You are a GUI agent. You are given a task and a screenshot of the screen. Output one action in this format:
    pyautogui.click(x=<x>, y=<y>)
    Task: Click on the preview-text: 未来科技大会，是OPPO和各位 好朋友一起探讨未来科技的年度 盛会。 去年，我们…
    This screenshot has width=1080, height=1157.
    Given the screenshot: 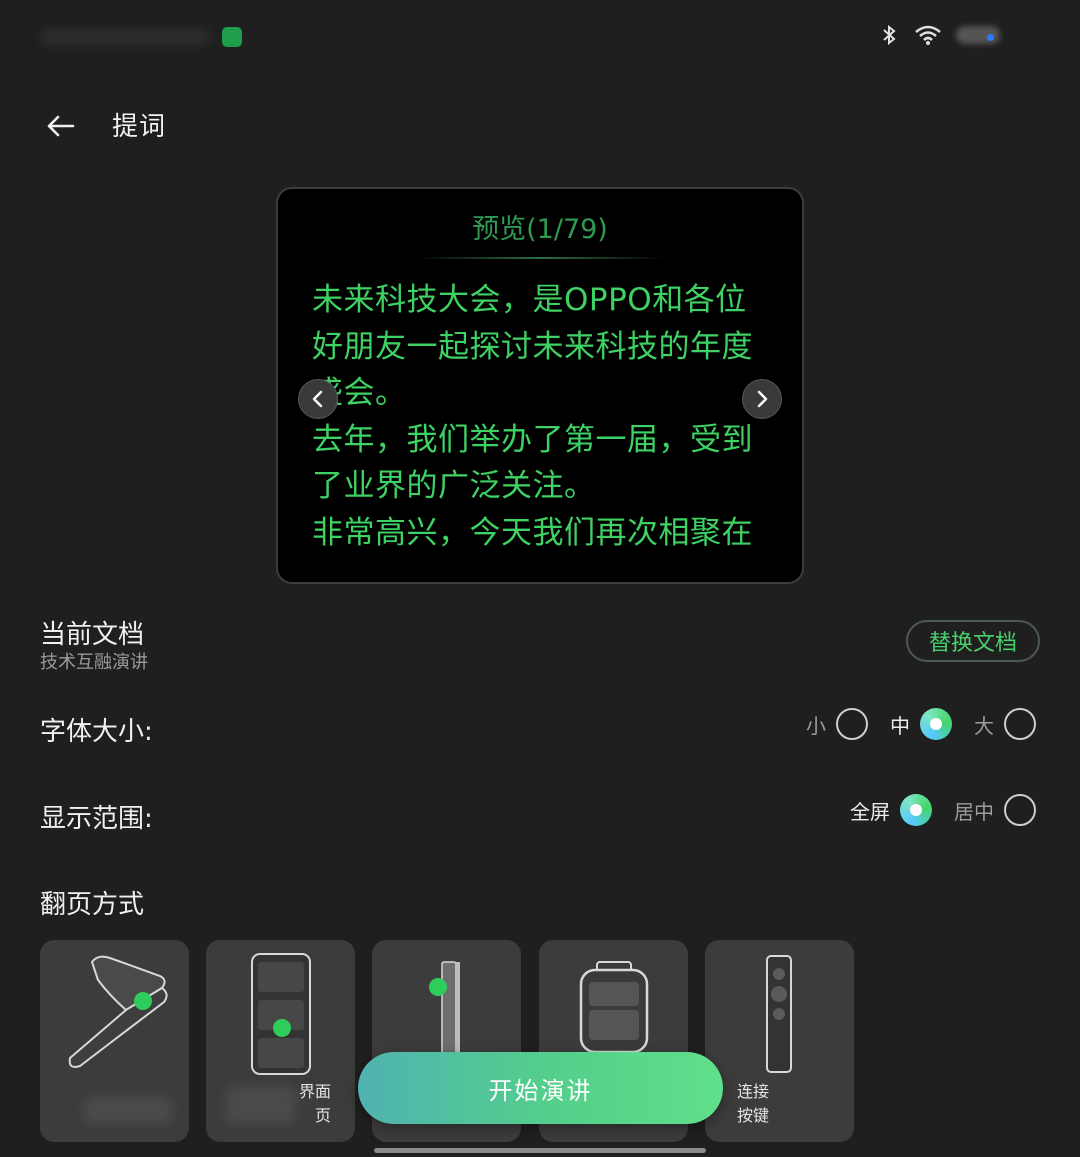 What is the action you would take?
    pyautogui.click(x=532, y=416)
    